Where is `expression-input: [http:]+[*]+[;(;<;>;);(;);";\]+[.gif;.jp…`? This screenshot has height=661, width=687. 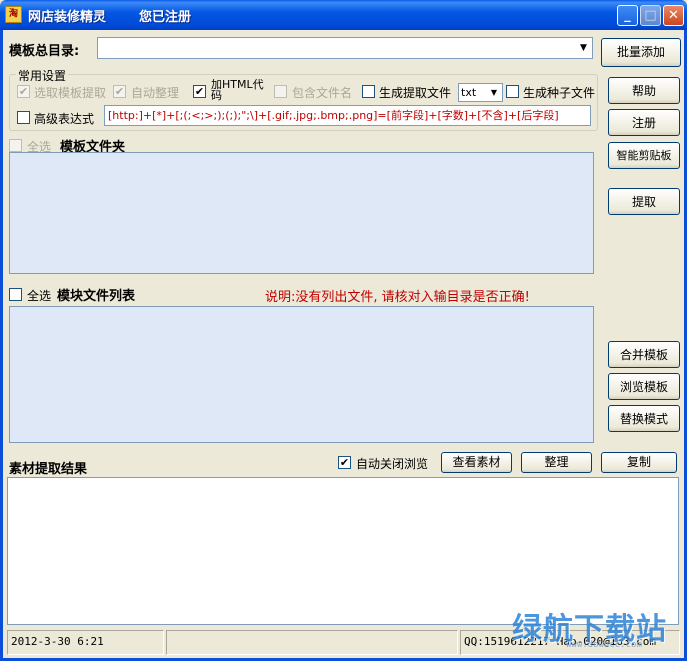
expression-input: [http:]+[*]+[;(;<;>;);(;);";\]+[.gif;.jp… is located at coordinates (347, 115).